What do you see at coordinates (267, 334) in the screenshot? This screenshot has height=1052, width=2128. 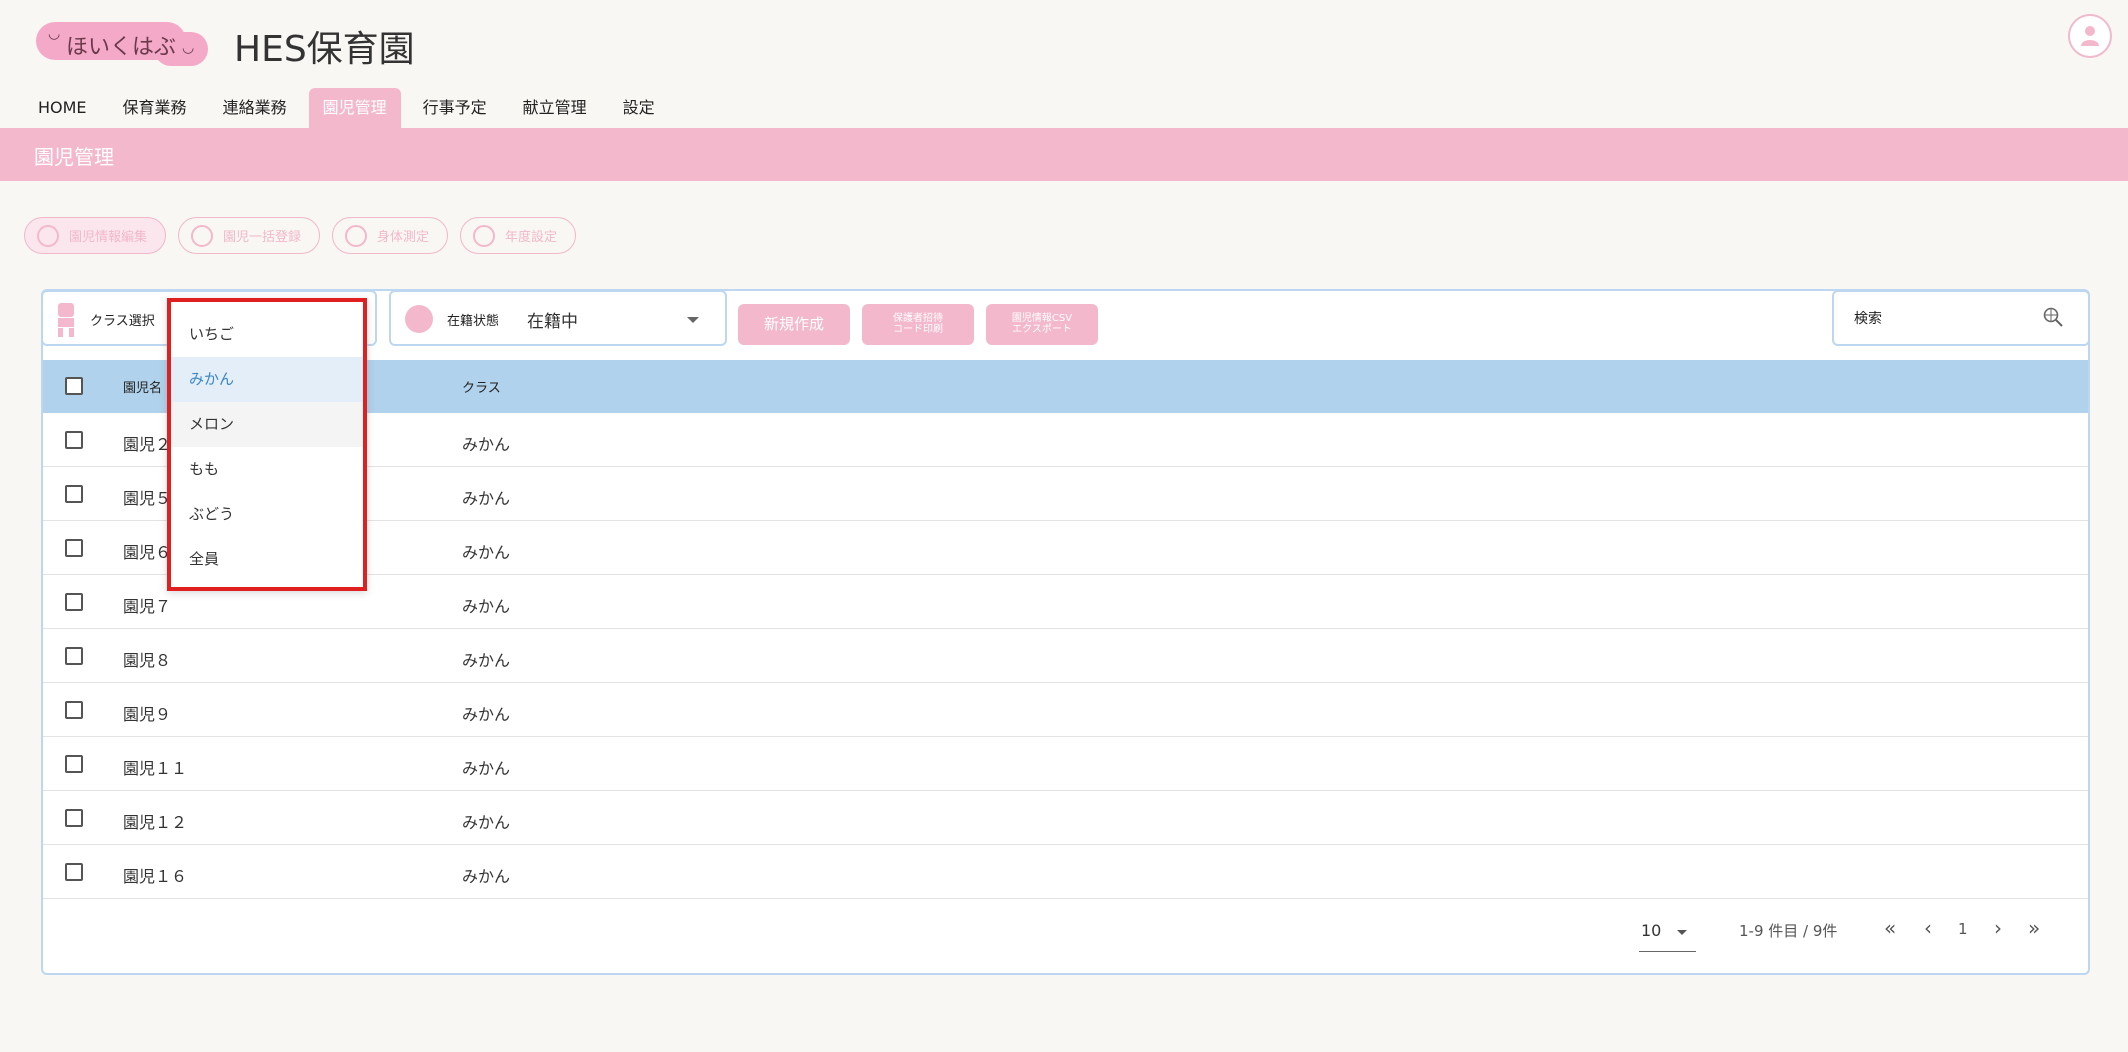 I see `class-option-ichigo: いちご` at bounding box center [267, 334].